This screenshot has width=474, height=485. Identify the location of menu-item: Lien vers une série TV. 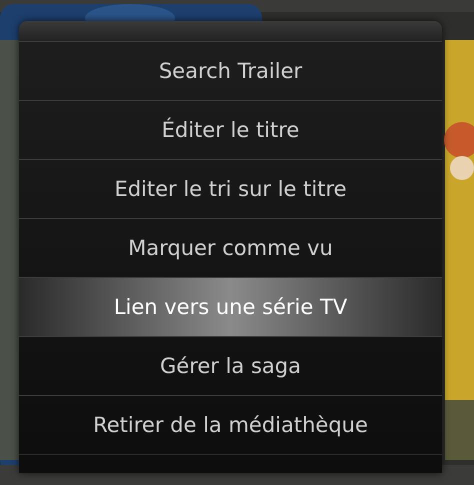
(230, 306).